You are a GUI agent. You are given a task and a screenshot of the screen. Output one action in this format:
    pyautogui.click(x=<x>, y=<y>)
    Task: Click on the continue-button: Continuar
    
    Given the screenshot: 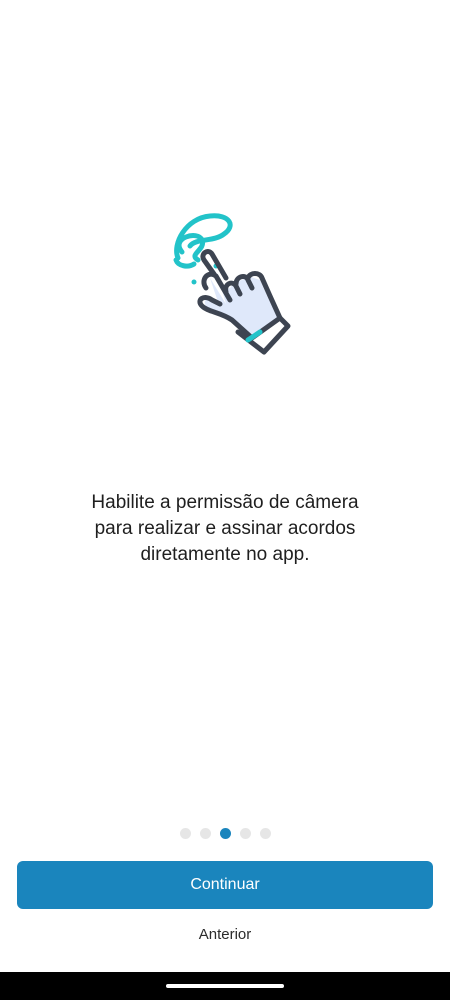 What is the action you would take?
    pyautogui.click(x=225, y=885)
    